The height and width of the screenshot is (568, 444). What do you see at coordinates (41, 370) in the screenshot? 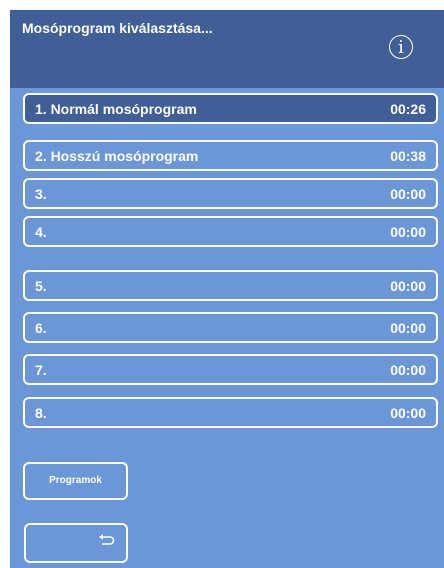
I see `program-name: 7.` at bounding box center [41, 370].